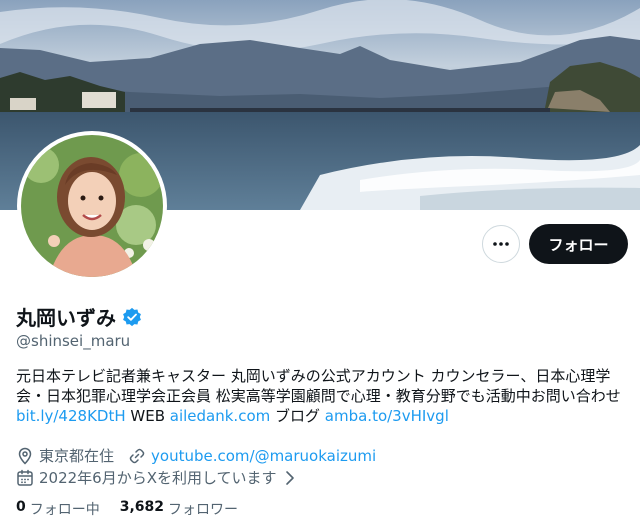  What do you see at coordinates (25, 456) in the screenshot?
I see `location-icon` at bounding box center [25, 456].